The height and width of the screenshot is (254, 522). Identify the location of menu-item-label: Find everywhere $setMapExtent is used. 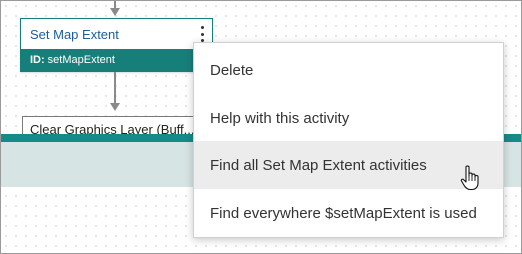
(343, 213).